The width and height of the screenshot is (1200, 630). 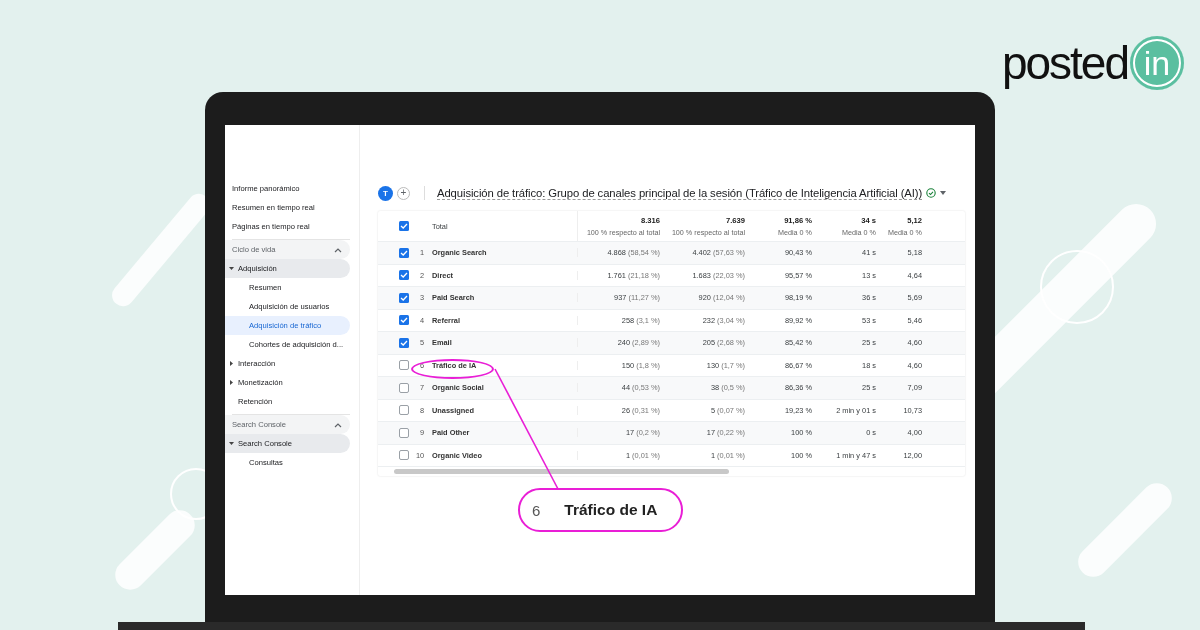 What do you see at coordinates (931, 193) in the screenshot?
I see `check-circle-icon` at bounding box center [931, 193].